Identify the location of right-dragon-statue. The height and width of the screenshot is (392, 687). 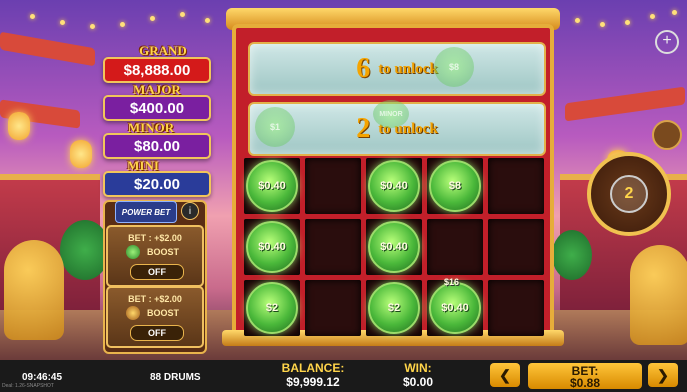
(658, 295).